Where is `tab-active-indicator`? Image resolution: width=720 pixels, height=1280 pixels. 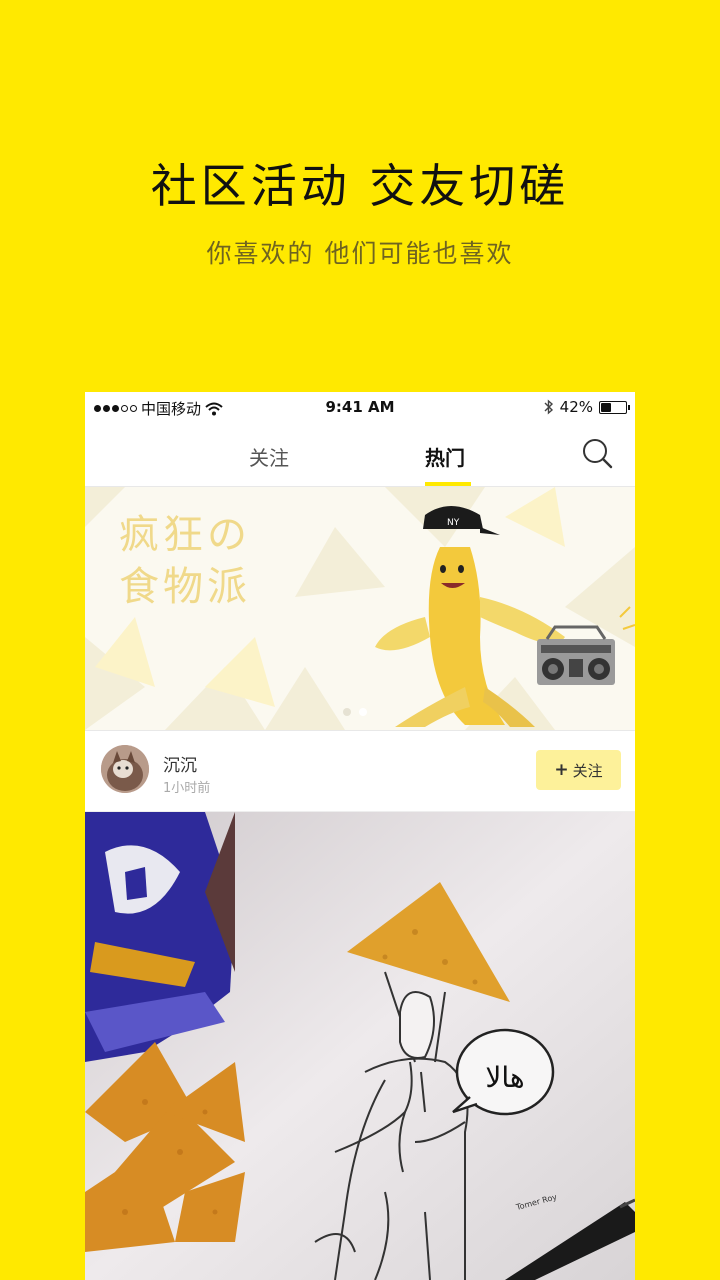
tab-active-indicator is located at coordinates (448, 484).